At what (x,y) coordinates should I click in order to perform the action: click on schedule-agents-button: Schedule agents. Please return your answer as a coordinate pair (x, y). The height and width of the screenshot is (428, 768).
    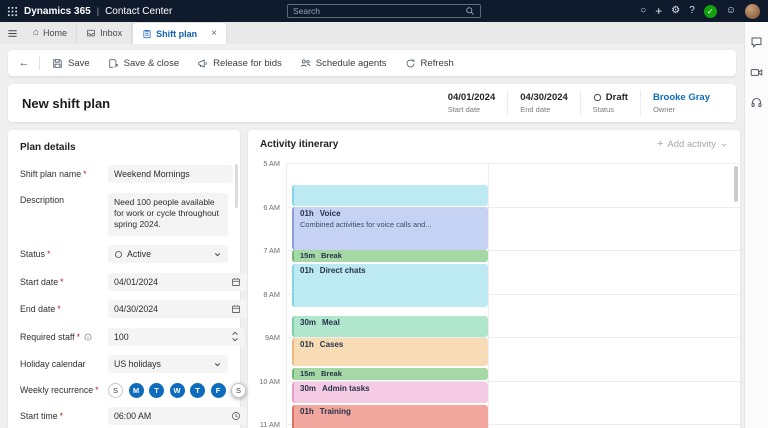
    Looking at the image, I should click on (343, 63).